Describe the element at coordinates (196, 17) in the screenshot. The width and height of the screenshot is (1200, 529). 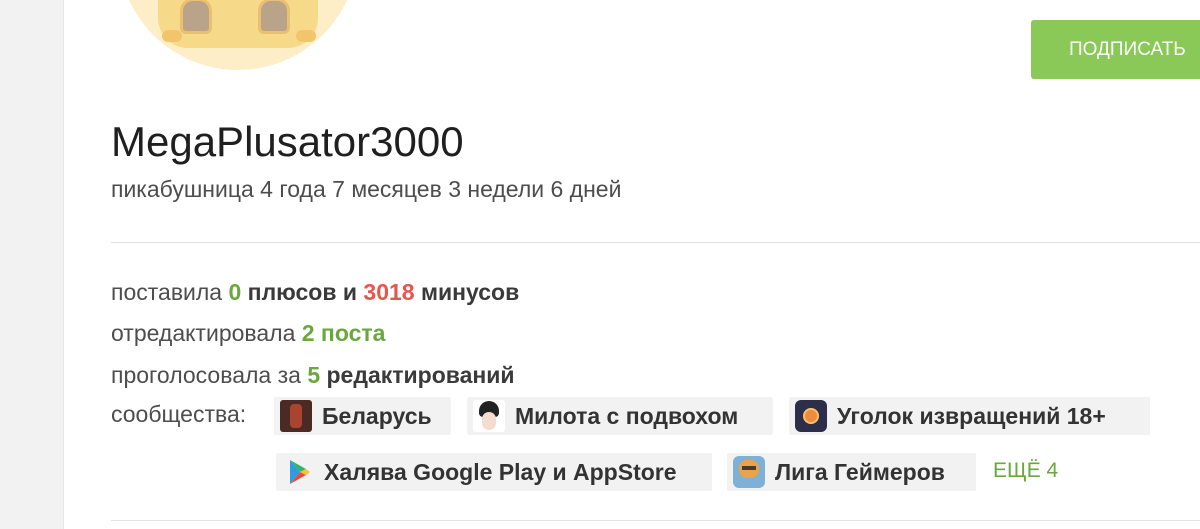
I see `avatar-left-eye` at that location.